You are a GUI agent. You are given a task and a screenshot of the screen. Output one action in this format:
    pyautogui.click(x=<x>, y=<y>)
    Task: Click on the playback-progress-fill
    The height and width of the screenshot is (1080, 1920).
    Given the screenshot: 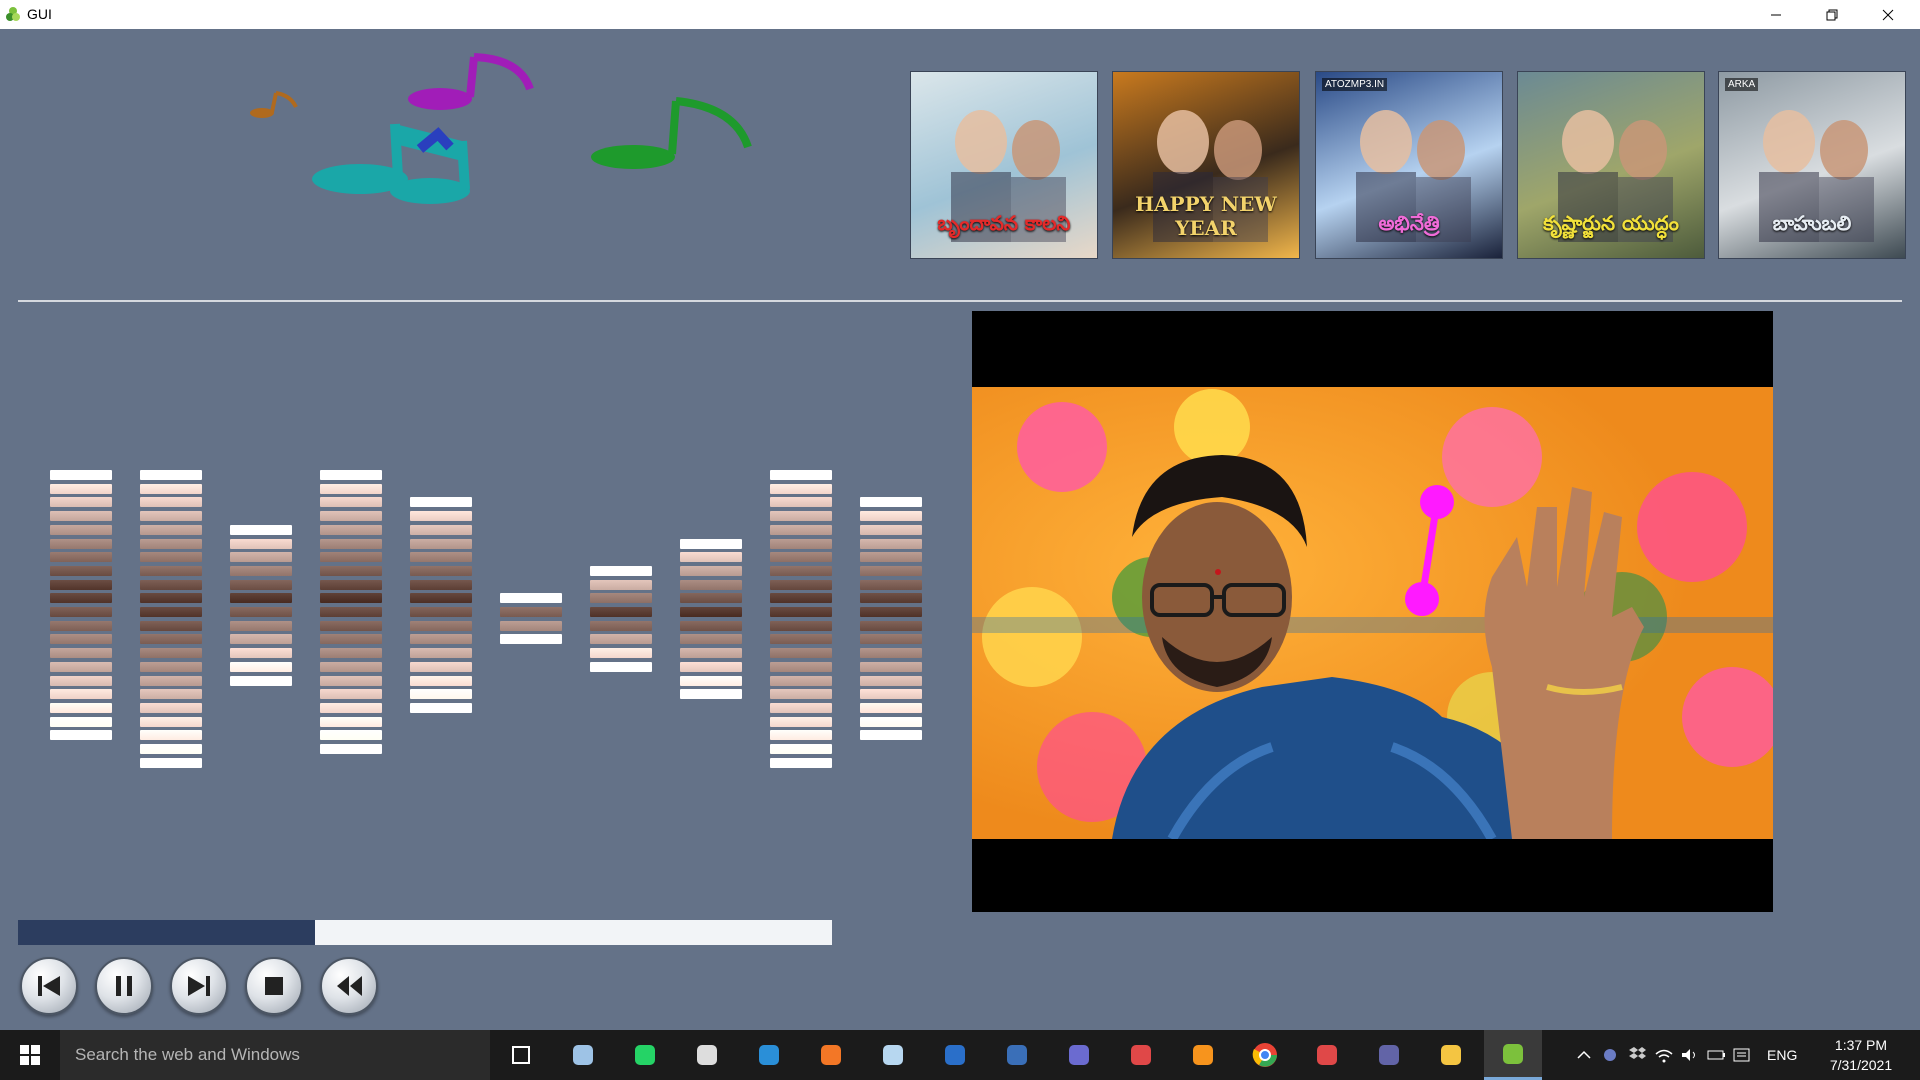 What is the action you would take?
    pyautogui.click(x=167, y=932)
    